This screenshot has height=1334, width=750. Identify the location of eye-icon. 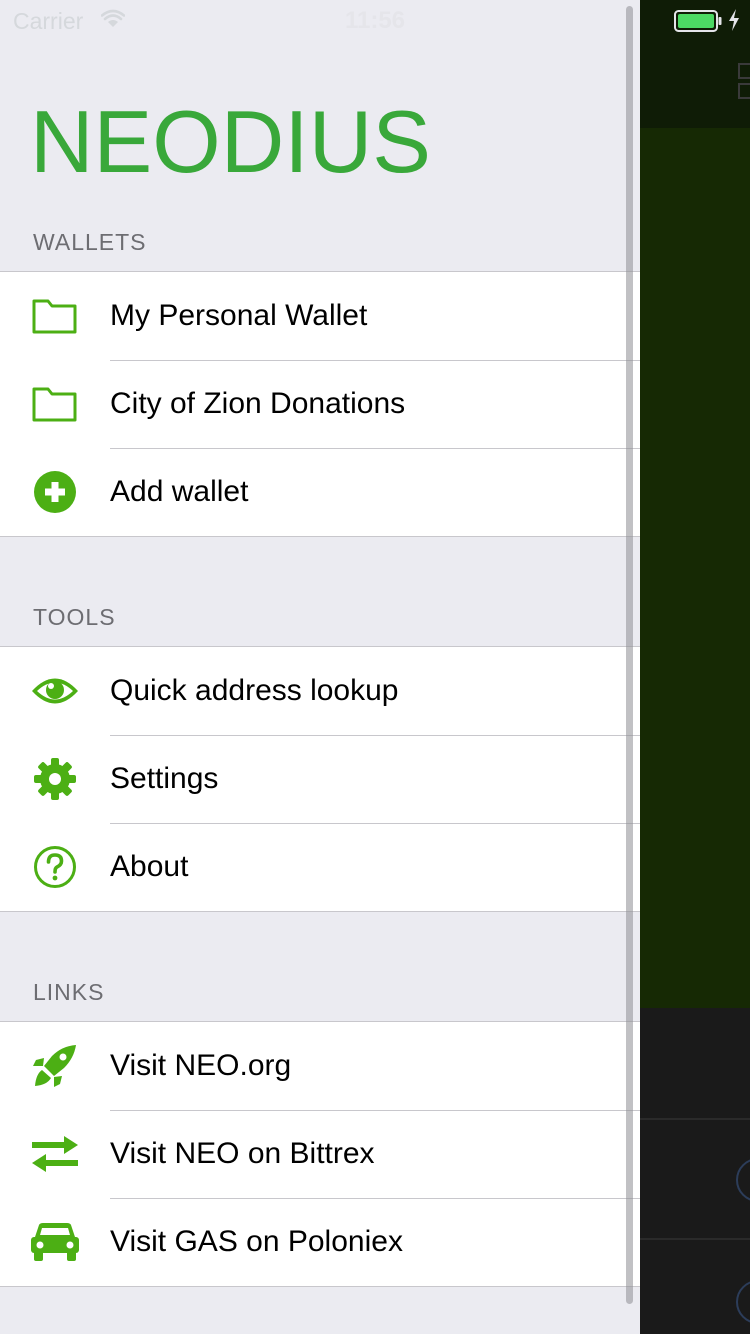
(55, 691).